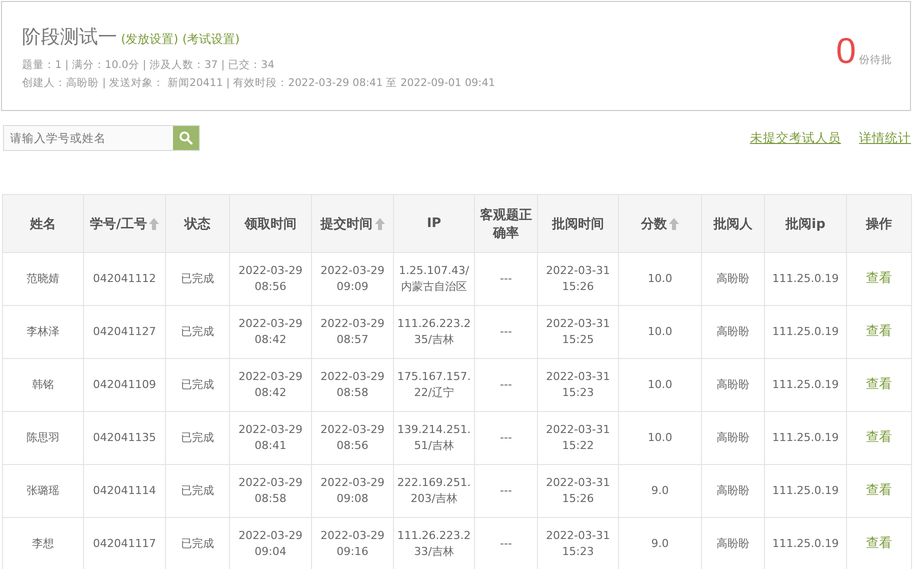 This screenshot has height=569, width=913. I want to click on table-cell: 韩铭, so click(43, 385).